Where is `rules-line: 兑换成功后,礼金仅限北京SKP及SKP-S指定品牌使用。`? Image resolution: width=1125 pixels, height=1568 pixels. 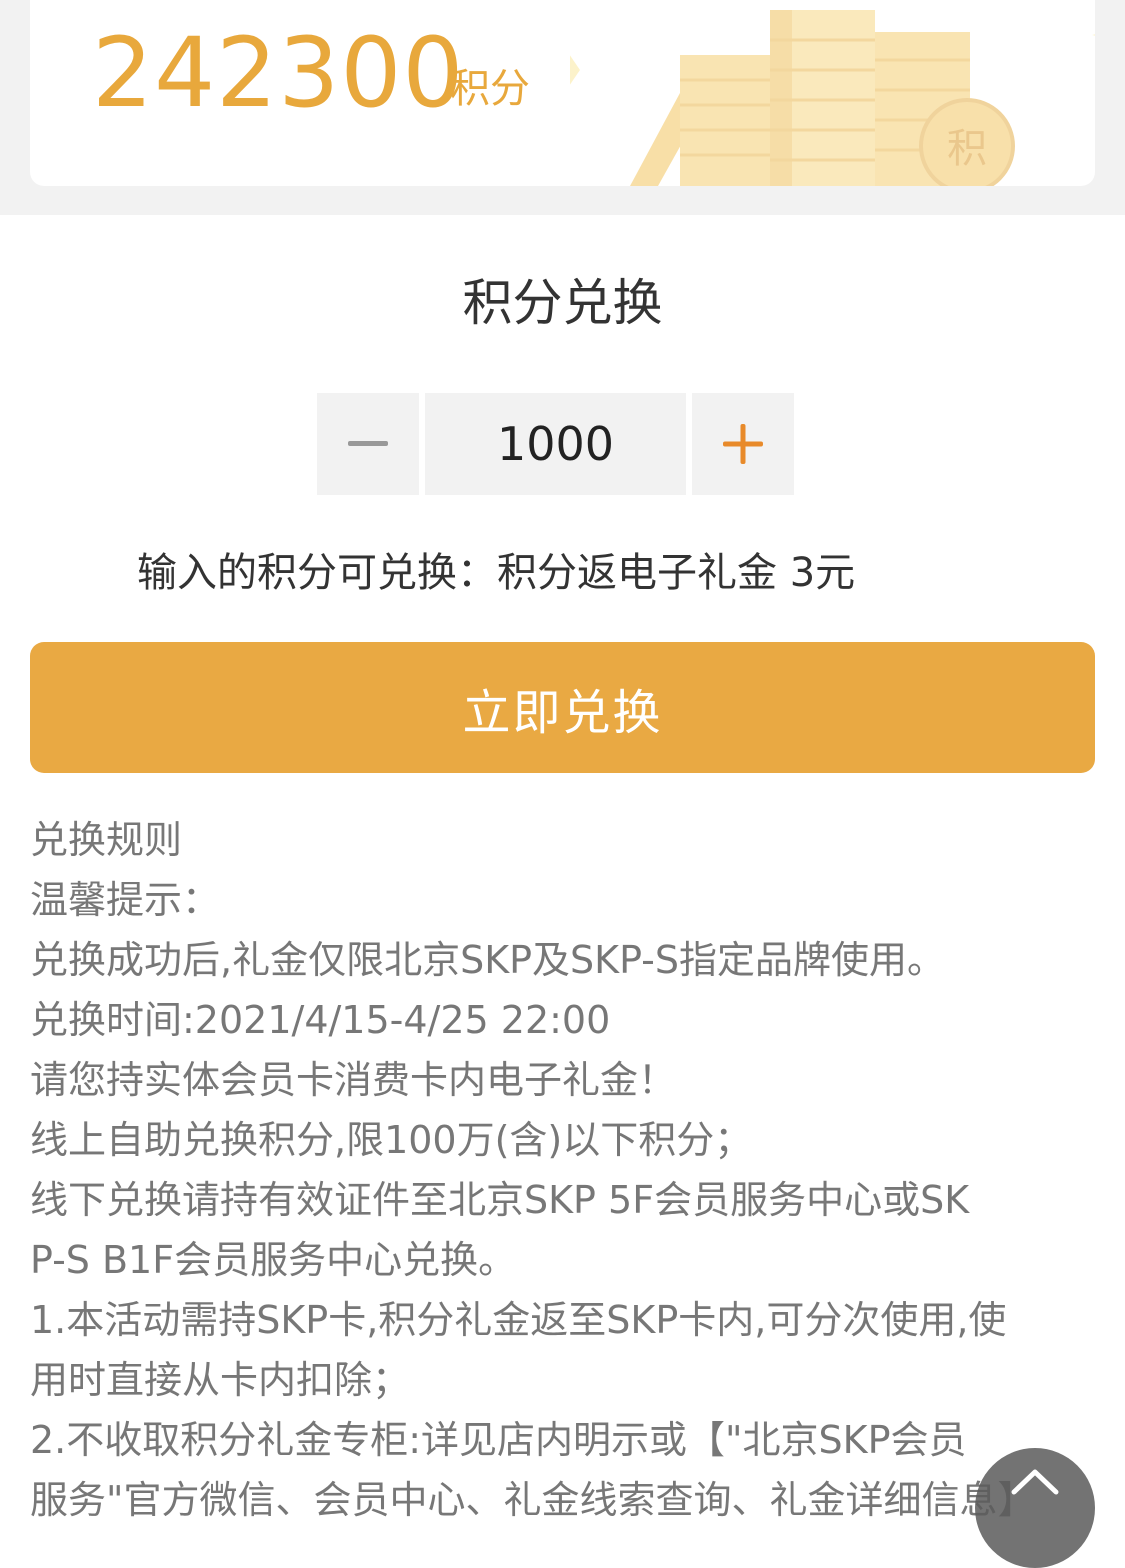
rules-line: 兑换成功后,礼金仅限北京SKP及SKP-S指定品牌使用。 is located at coordinates (487, 960).